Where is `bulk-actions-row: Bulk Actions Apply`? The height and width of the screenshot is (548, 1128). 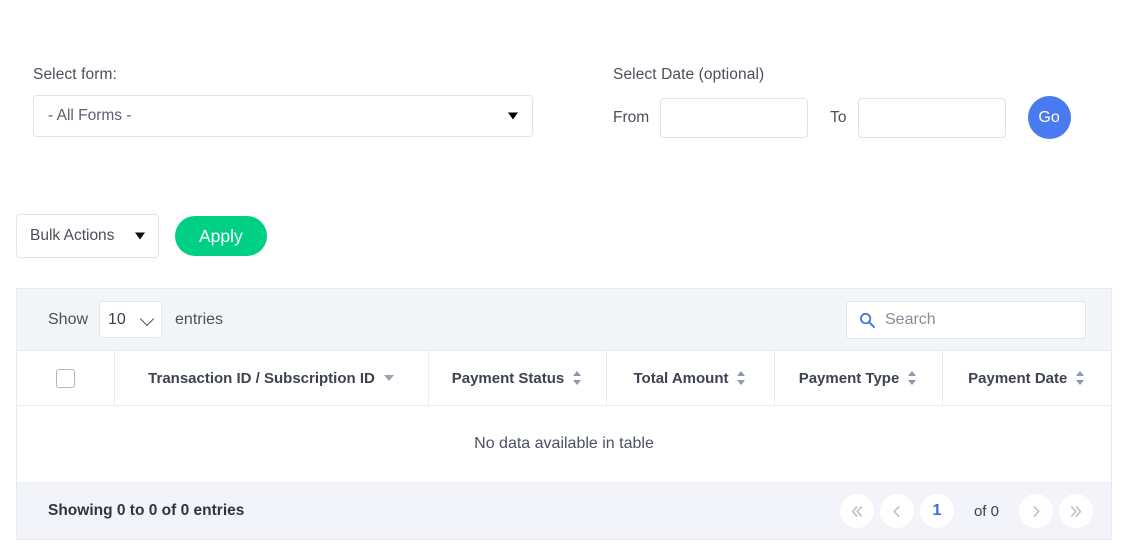
bulk-actions-row: Bulk Actions Apply is located at coordinates (141, 236).